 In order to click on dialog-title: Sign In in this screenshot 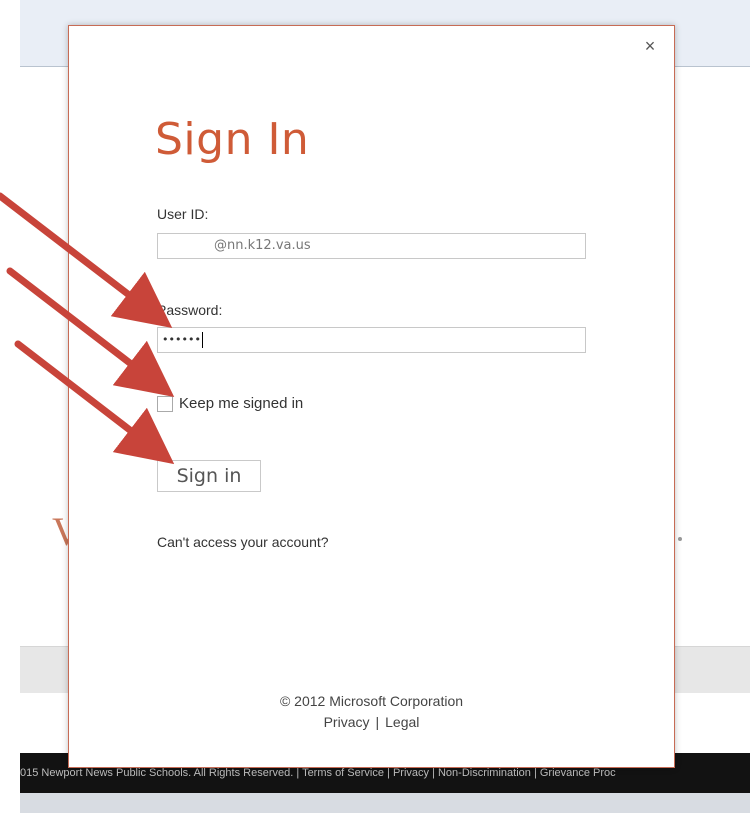, I will do `click(232, 139)`.